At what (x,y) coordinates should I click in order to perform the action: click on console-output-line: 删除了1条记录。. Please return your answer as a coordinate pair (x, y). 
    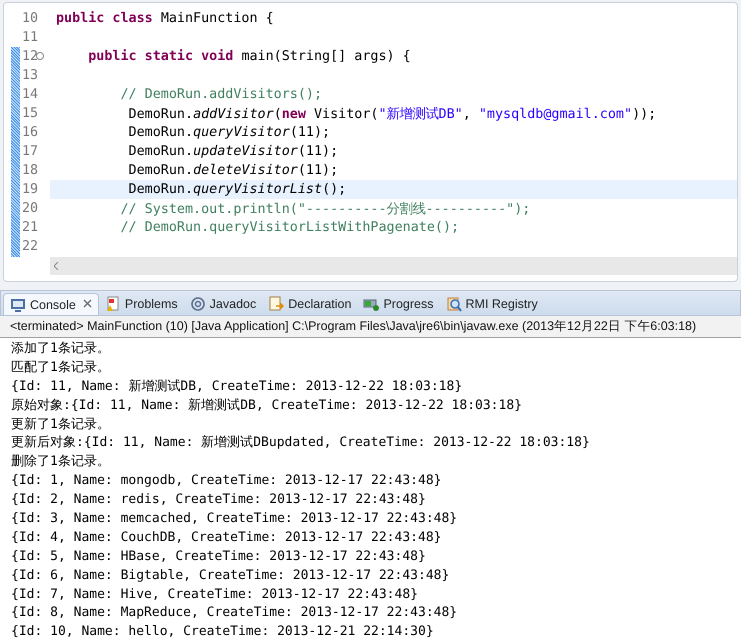
    Looking at the image, I should click on (61, 462).